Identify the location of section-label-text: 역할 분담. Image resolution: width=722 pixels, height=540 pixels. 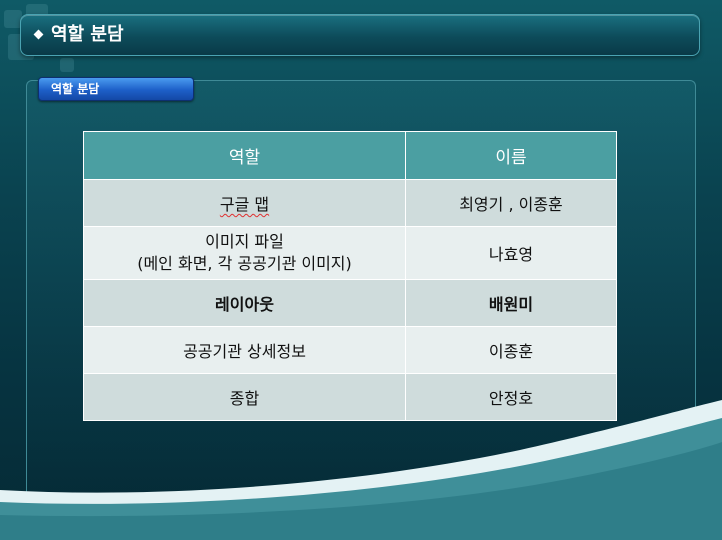
(75, 89).